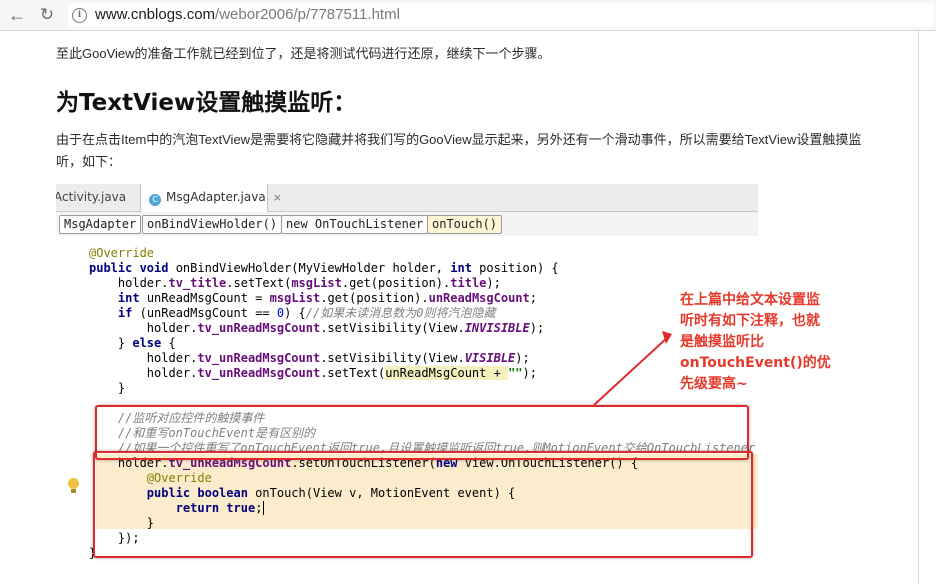 The image size is (936, 584). What do you see at coordinates (750, 300) in the screenshot?
I see `annotation-line: 在上篇中给文本设置监` at bounding box center [750, 300].